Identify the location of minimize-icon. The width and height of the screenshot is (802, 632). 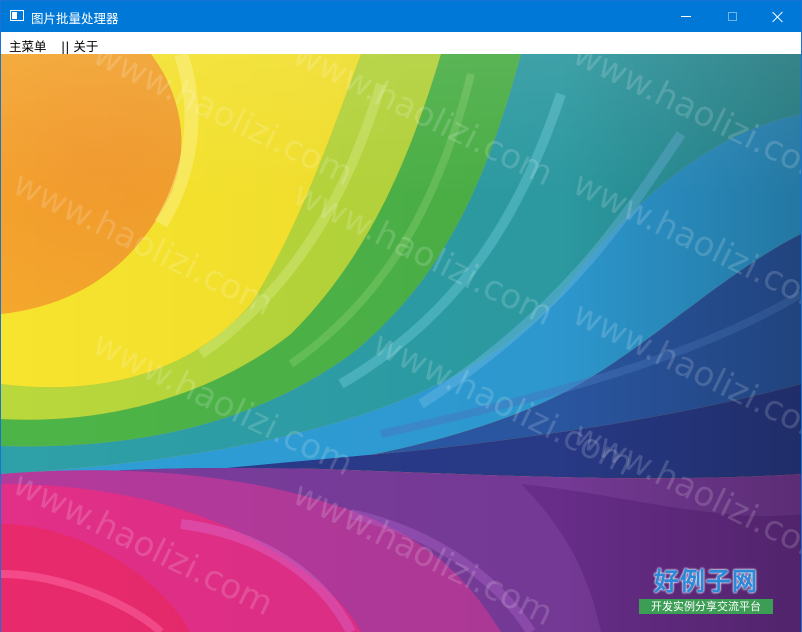
(686, 16).